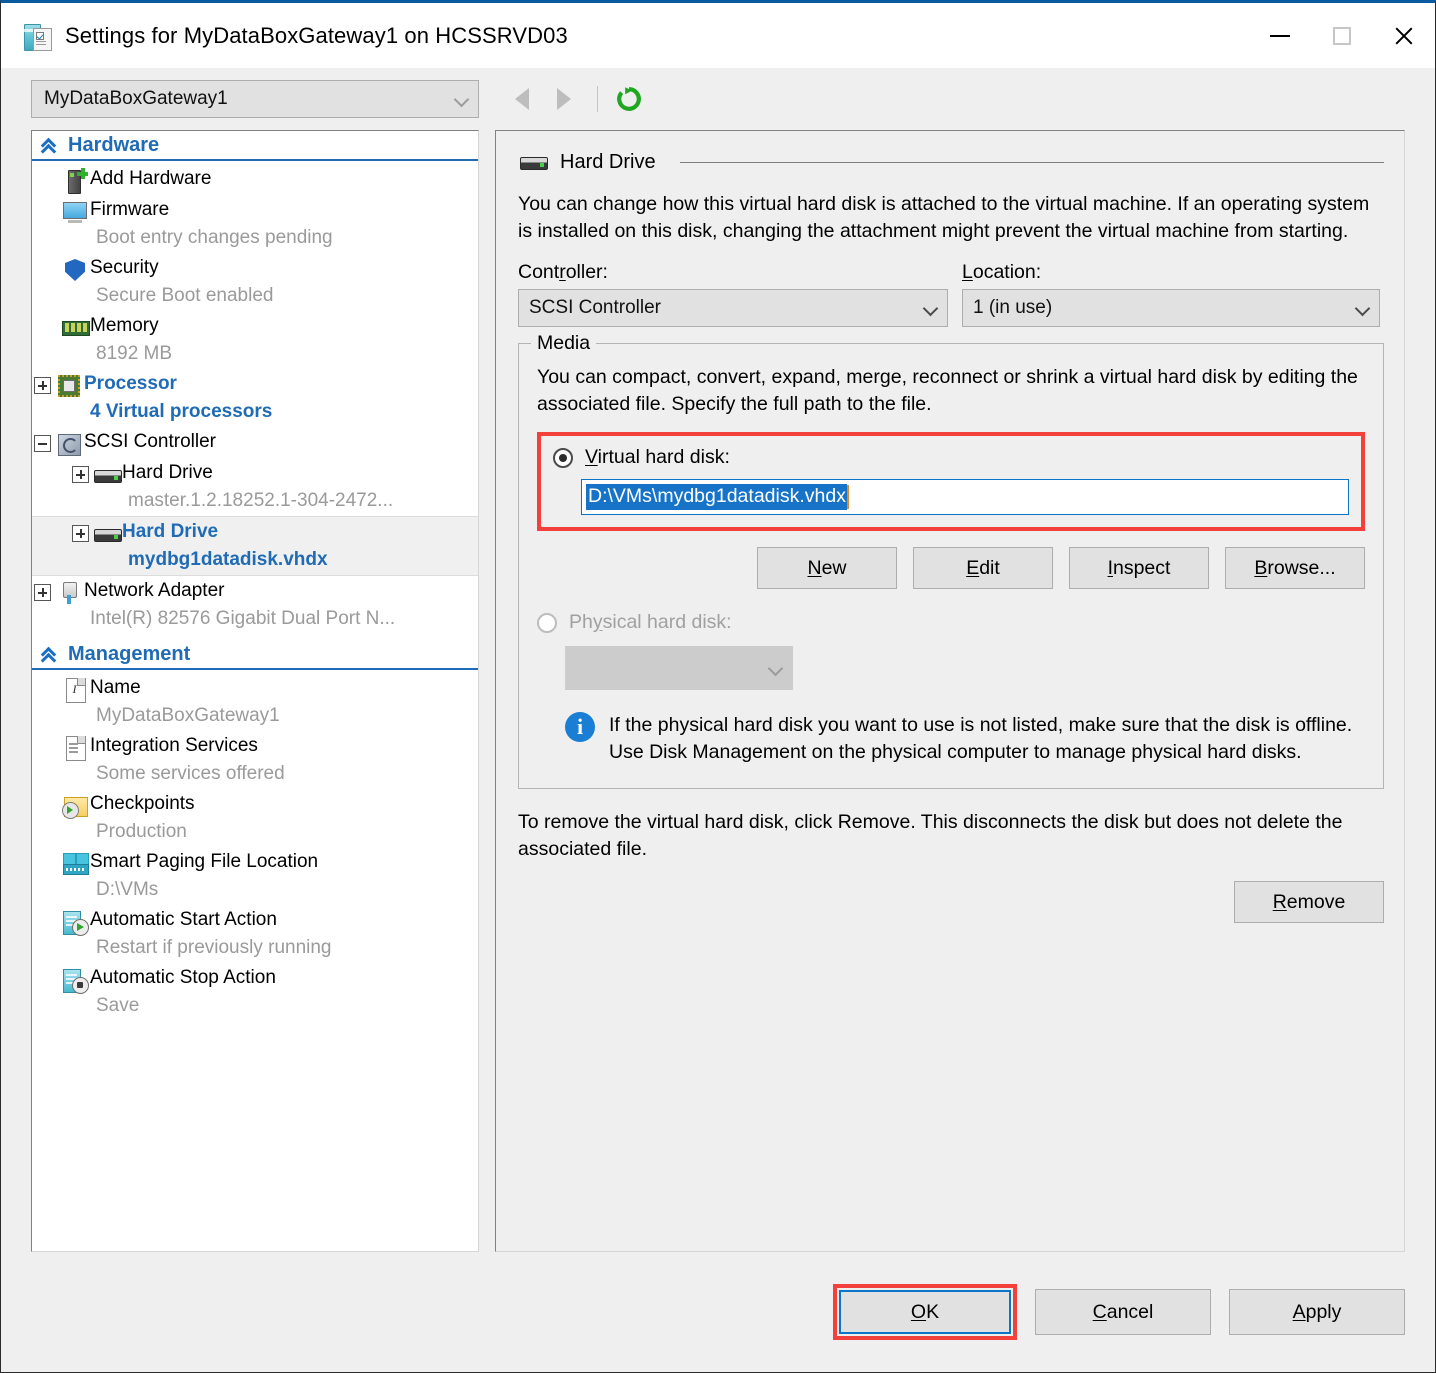 The image size is (1436, 1373). What do you see at coordinates (124, 325) in the screenshot?
I see `sidebar-item-label: Memory` at bounding box center [124, 325].